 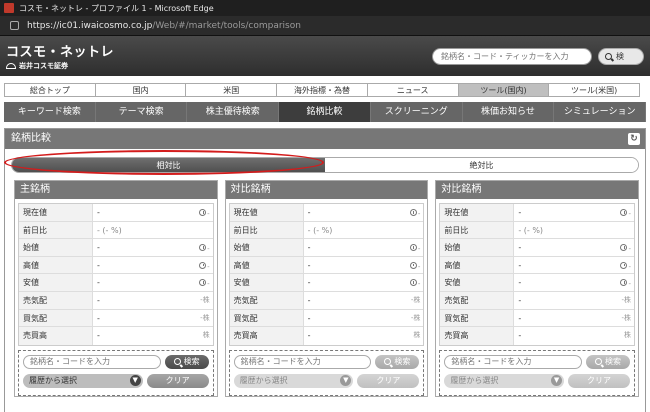 I want to click on sub-nav-item: シミュレーション, so click(x=600, y=112).